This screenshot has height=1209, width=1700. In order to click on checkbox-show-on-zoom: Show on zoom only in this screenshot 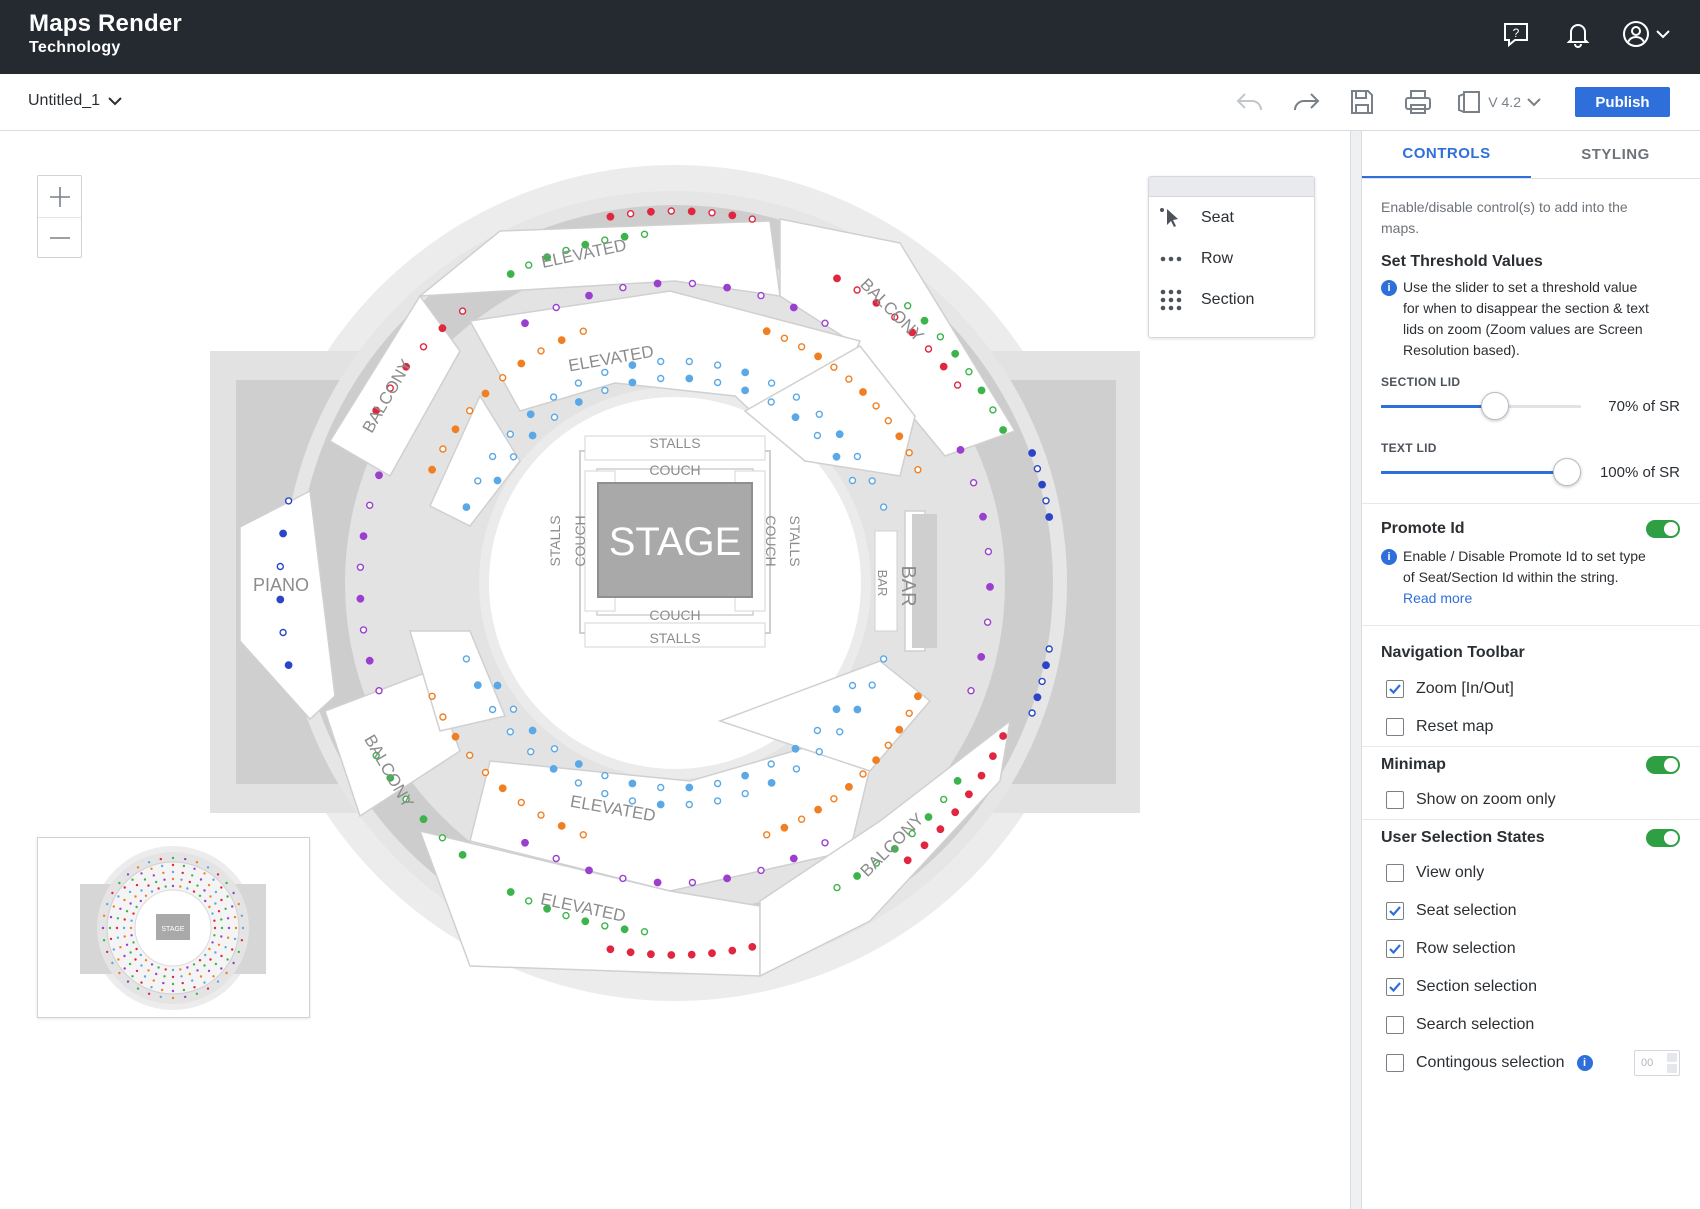, I will do `click(1531, 800)`.